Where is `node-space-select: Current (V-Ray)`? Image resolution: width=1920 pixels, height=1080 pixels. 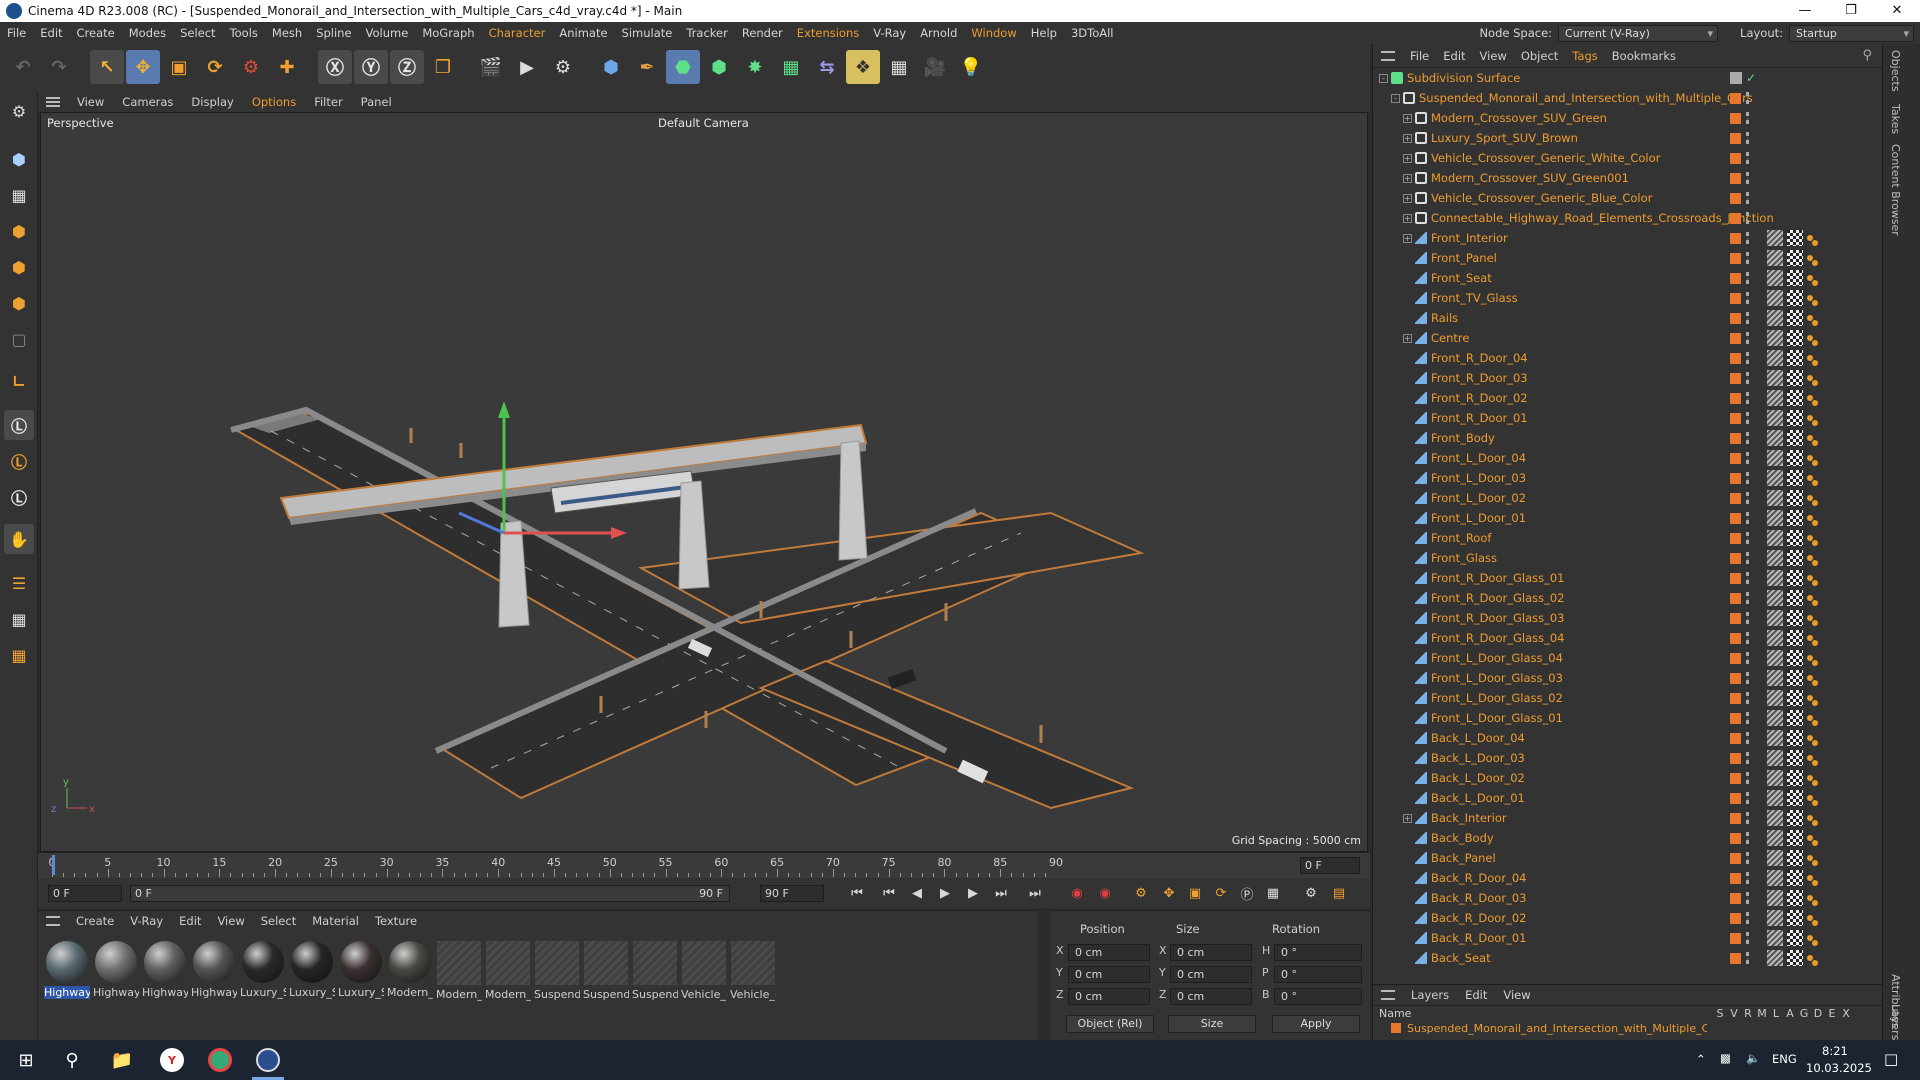
node-space-select: Current (V-Ray) is located at coordinates (1638, 33).